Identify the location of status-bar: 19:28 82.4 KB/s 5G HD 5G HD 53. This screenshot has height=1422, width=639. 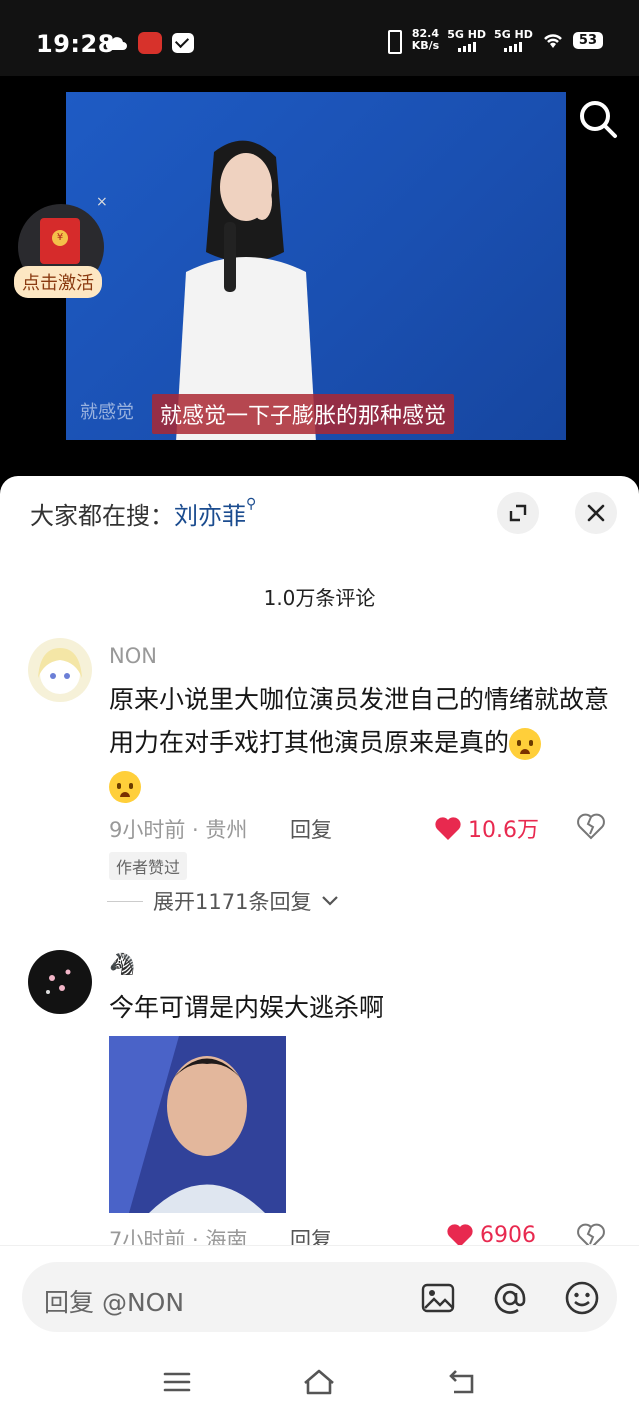
(319, 38).